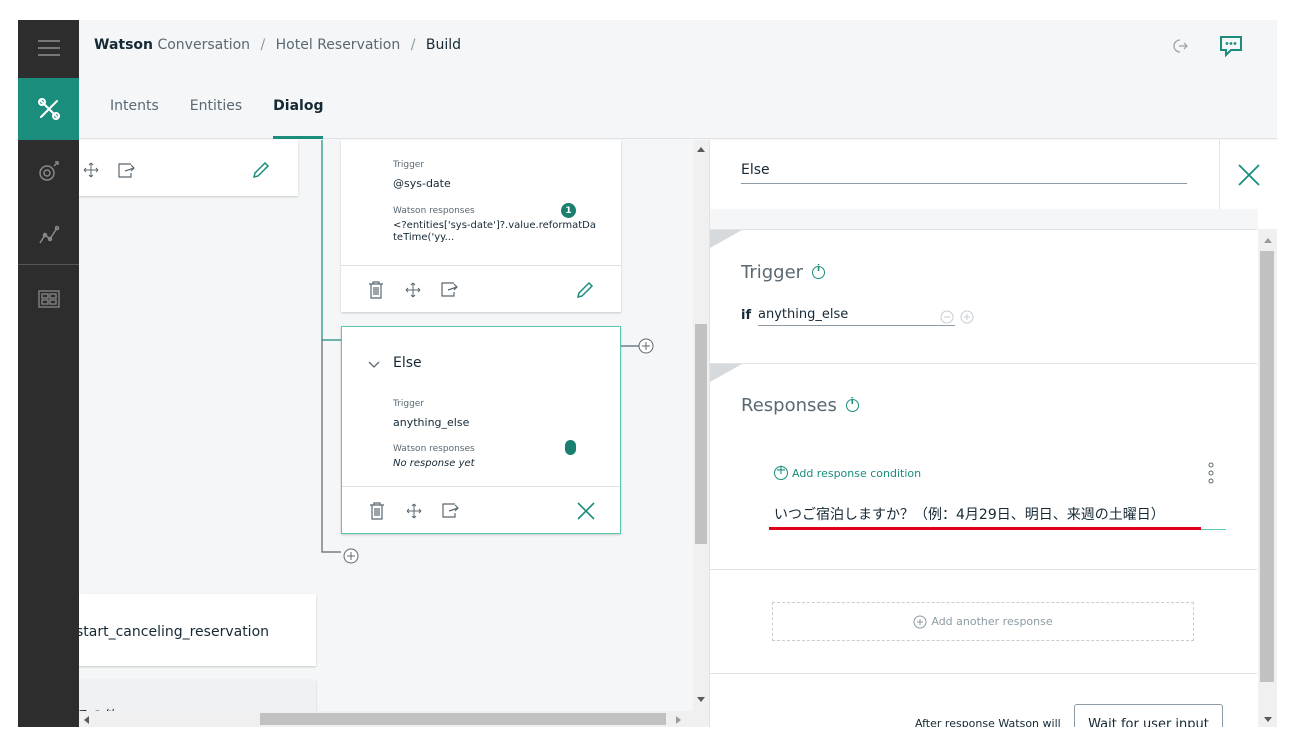  What do you see at coordinates (783, 272) in the screenshot?
I see `trigger-heading: Trigger` at bounding box center [783, 272].